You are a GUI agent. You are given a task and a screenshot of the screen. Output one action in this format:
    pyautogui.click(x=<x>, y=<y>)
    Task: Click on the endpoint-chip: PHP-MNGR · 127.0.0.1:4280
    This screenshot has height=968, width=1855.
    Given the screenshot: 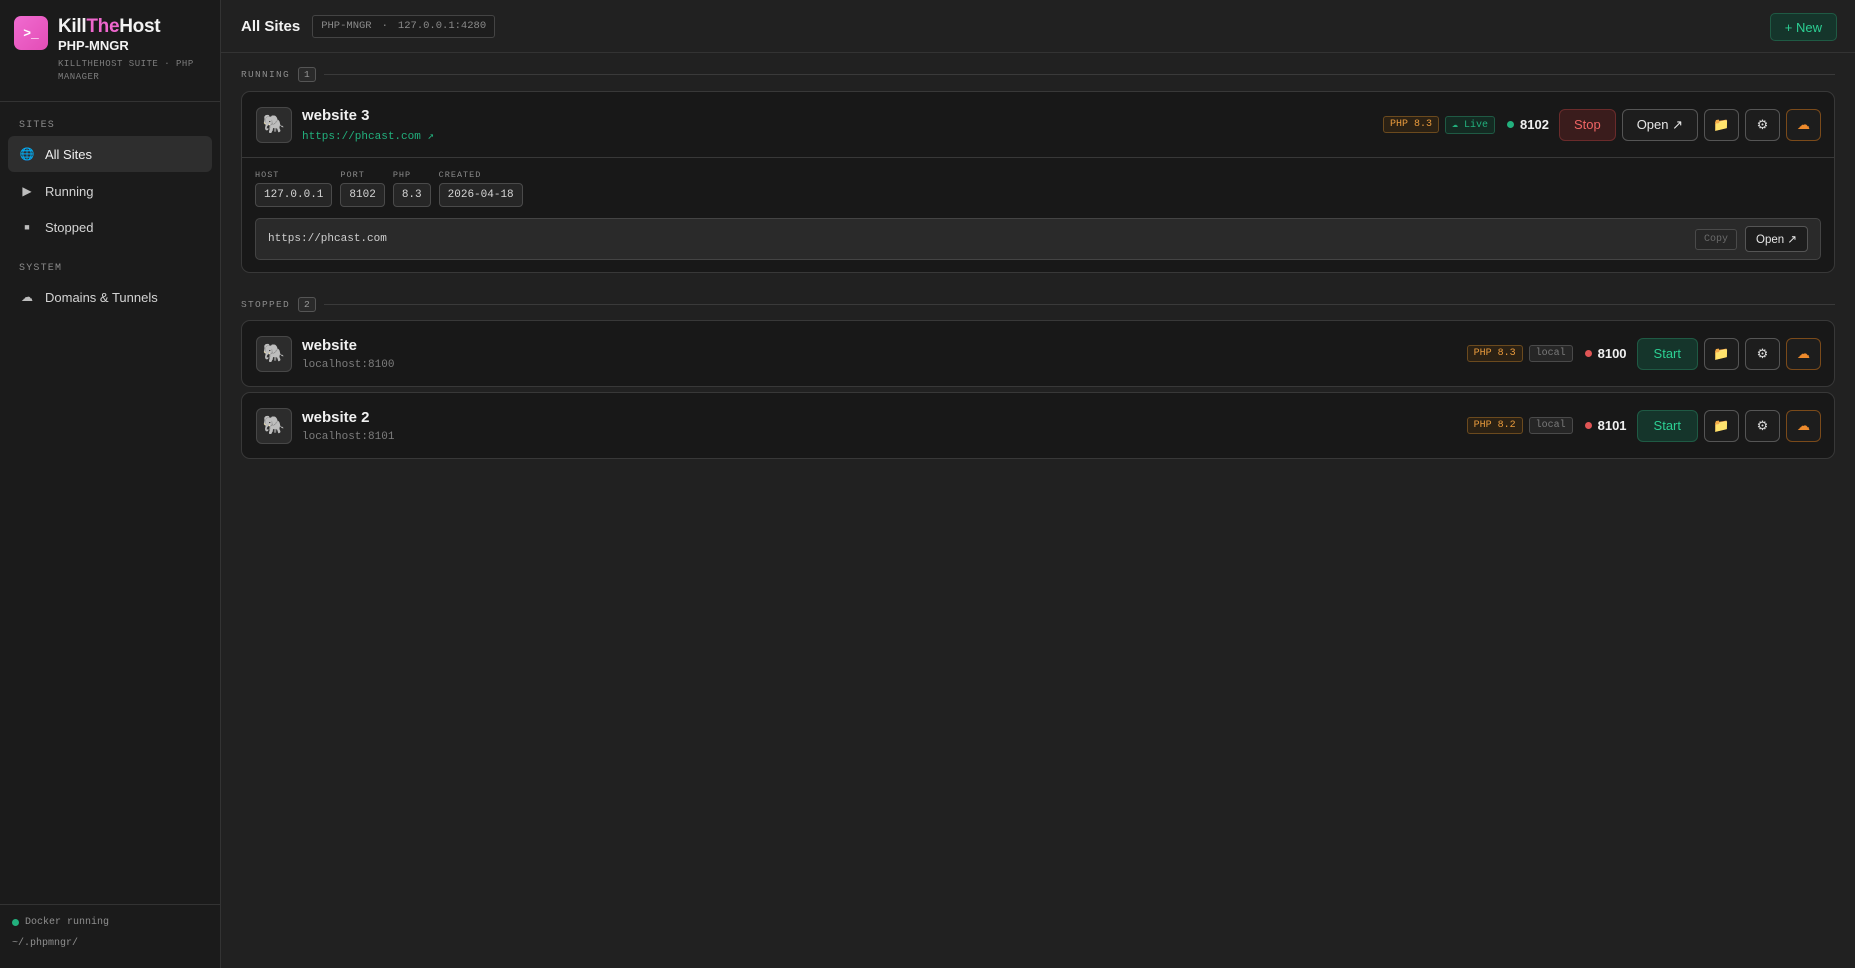 What is the action you would take?
    pyautogui.click(x=404, y=26)
    